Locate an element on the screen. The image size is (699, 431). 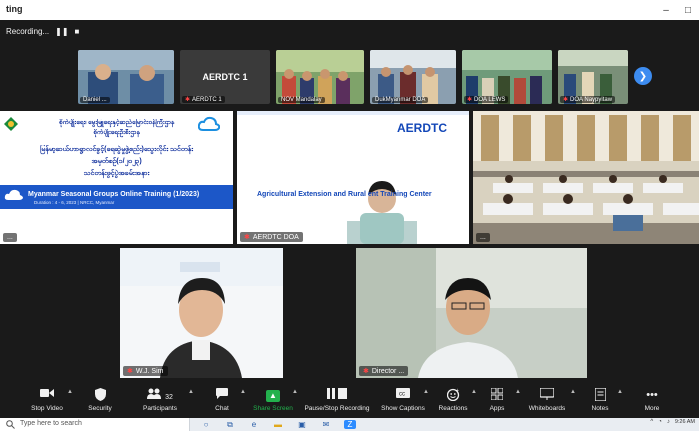
tray-expand-icon: ^ is located at coordinates (651, 422).